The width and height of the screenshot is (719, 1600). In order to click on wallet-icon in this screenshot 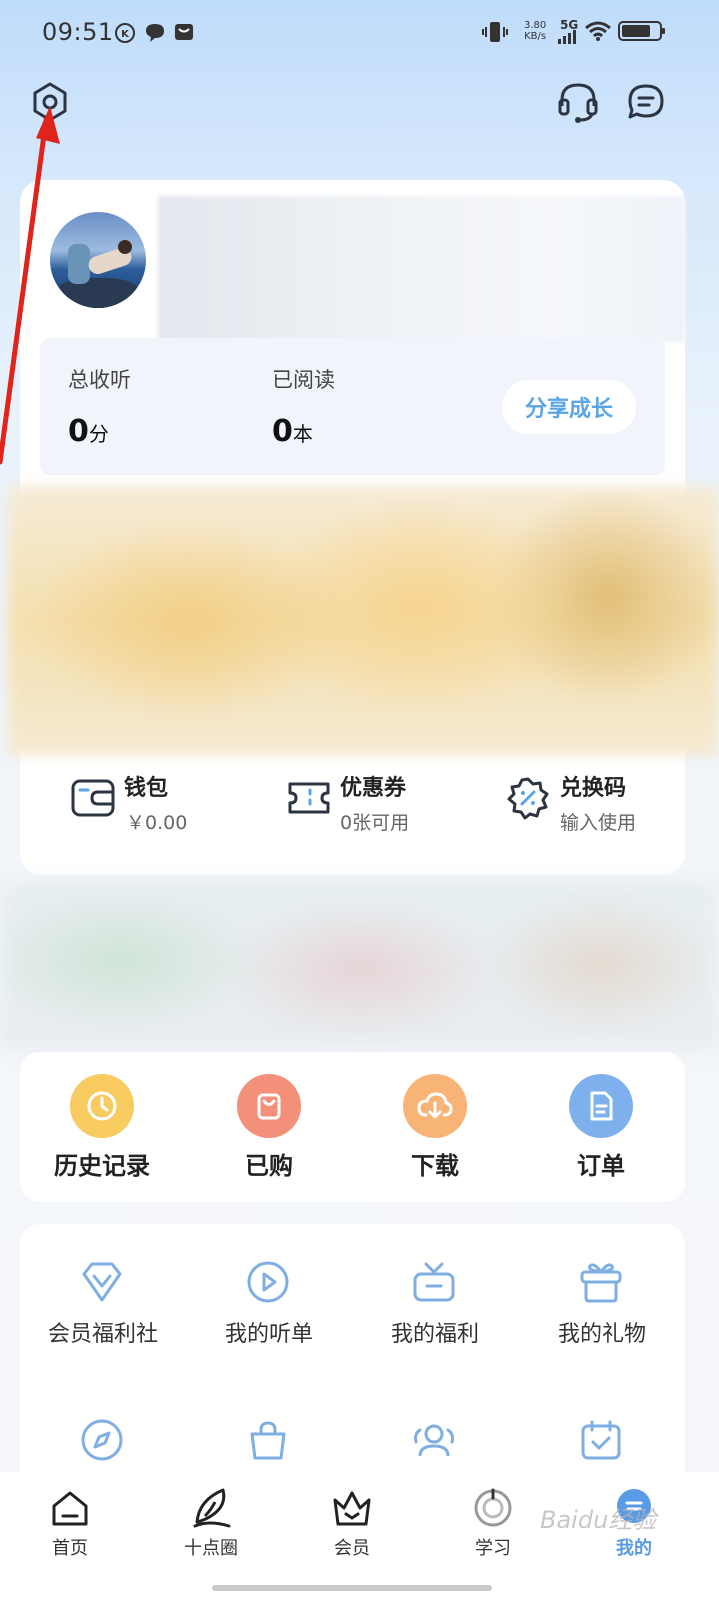, I will do `click(93, 798)`.